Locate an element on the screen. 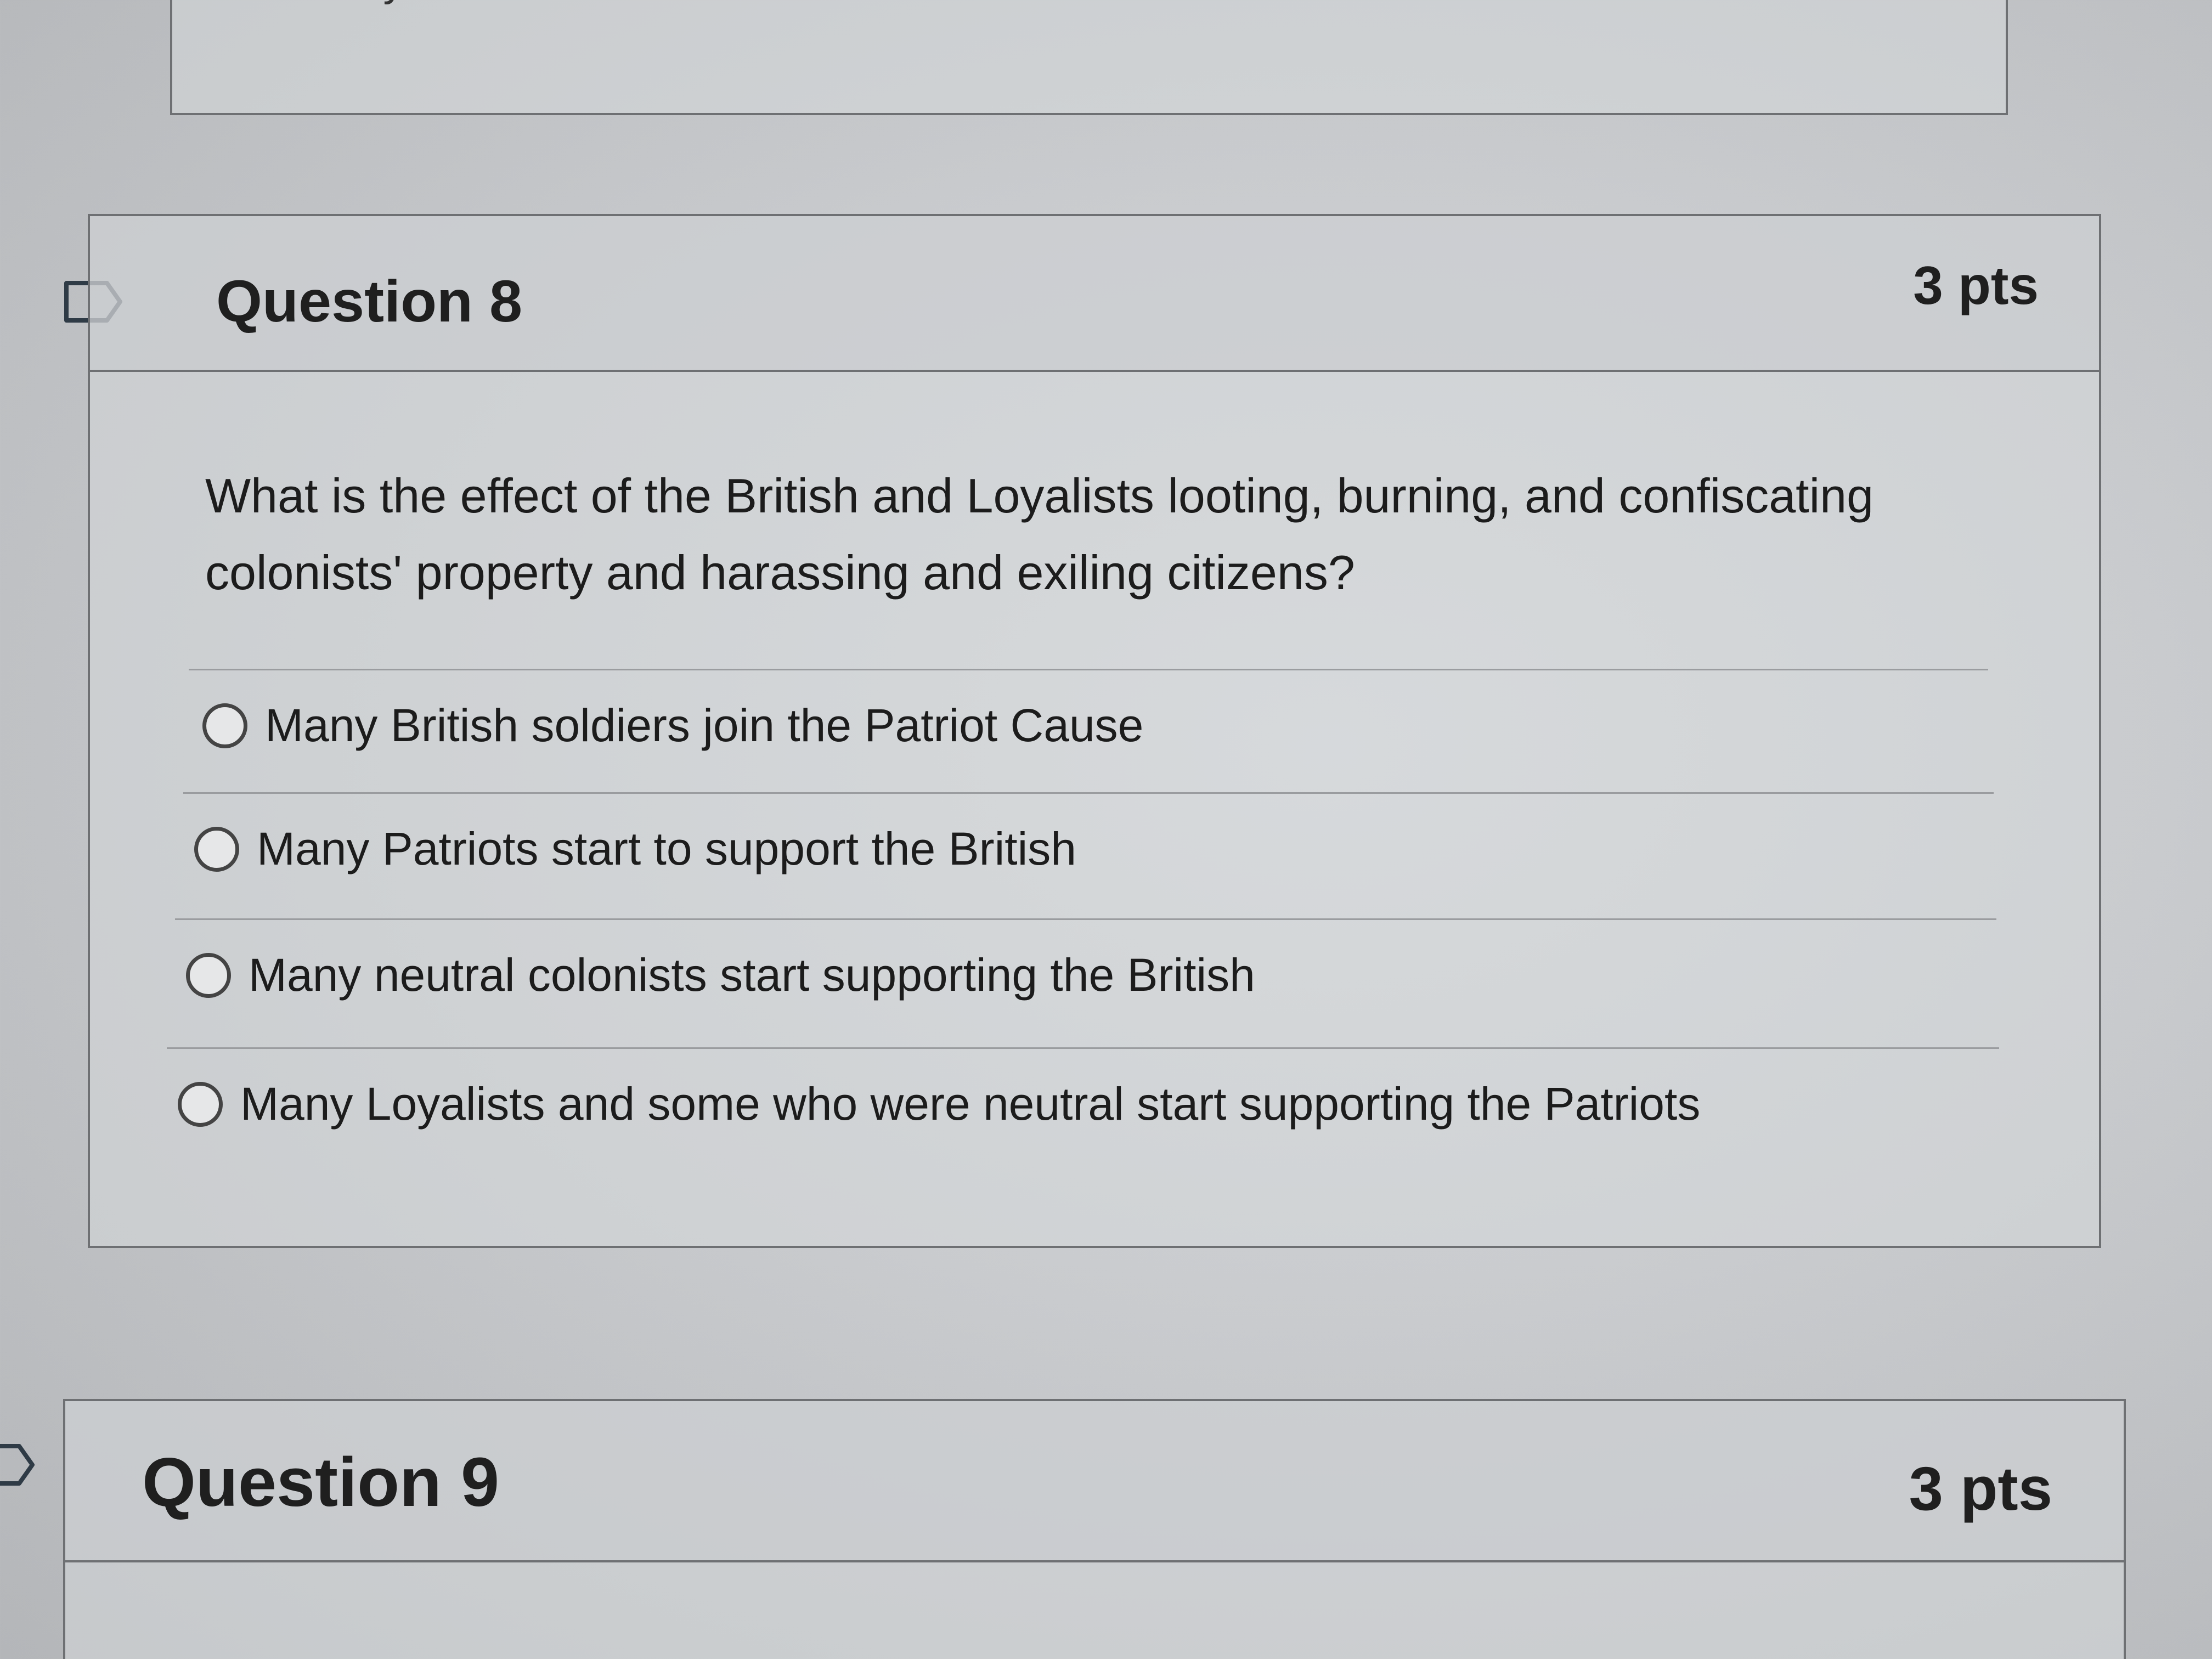 This screenshot has height=1659, width=2212. question-header: Question 8 3 pts is located at coordinates (1094, 294).